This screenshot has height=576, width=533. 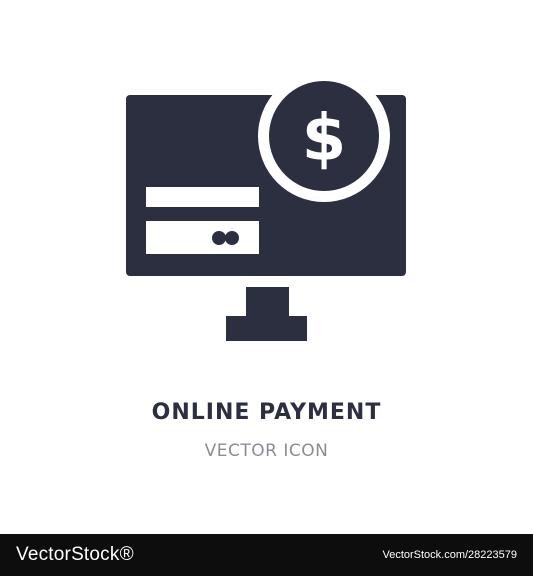 What do you see at coordinates (266, 555) in the screenshot?
I see `watermark-footer: VectorStock® VectorStock.com/28223579` at bounding box center [266, 555].